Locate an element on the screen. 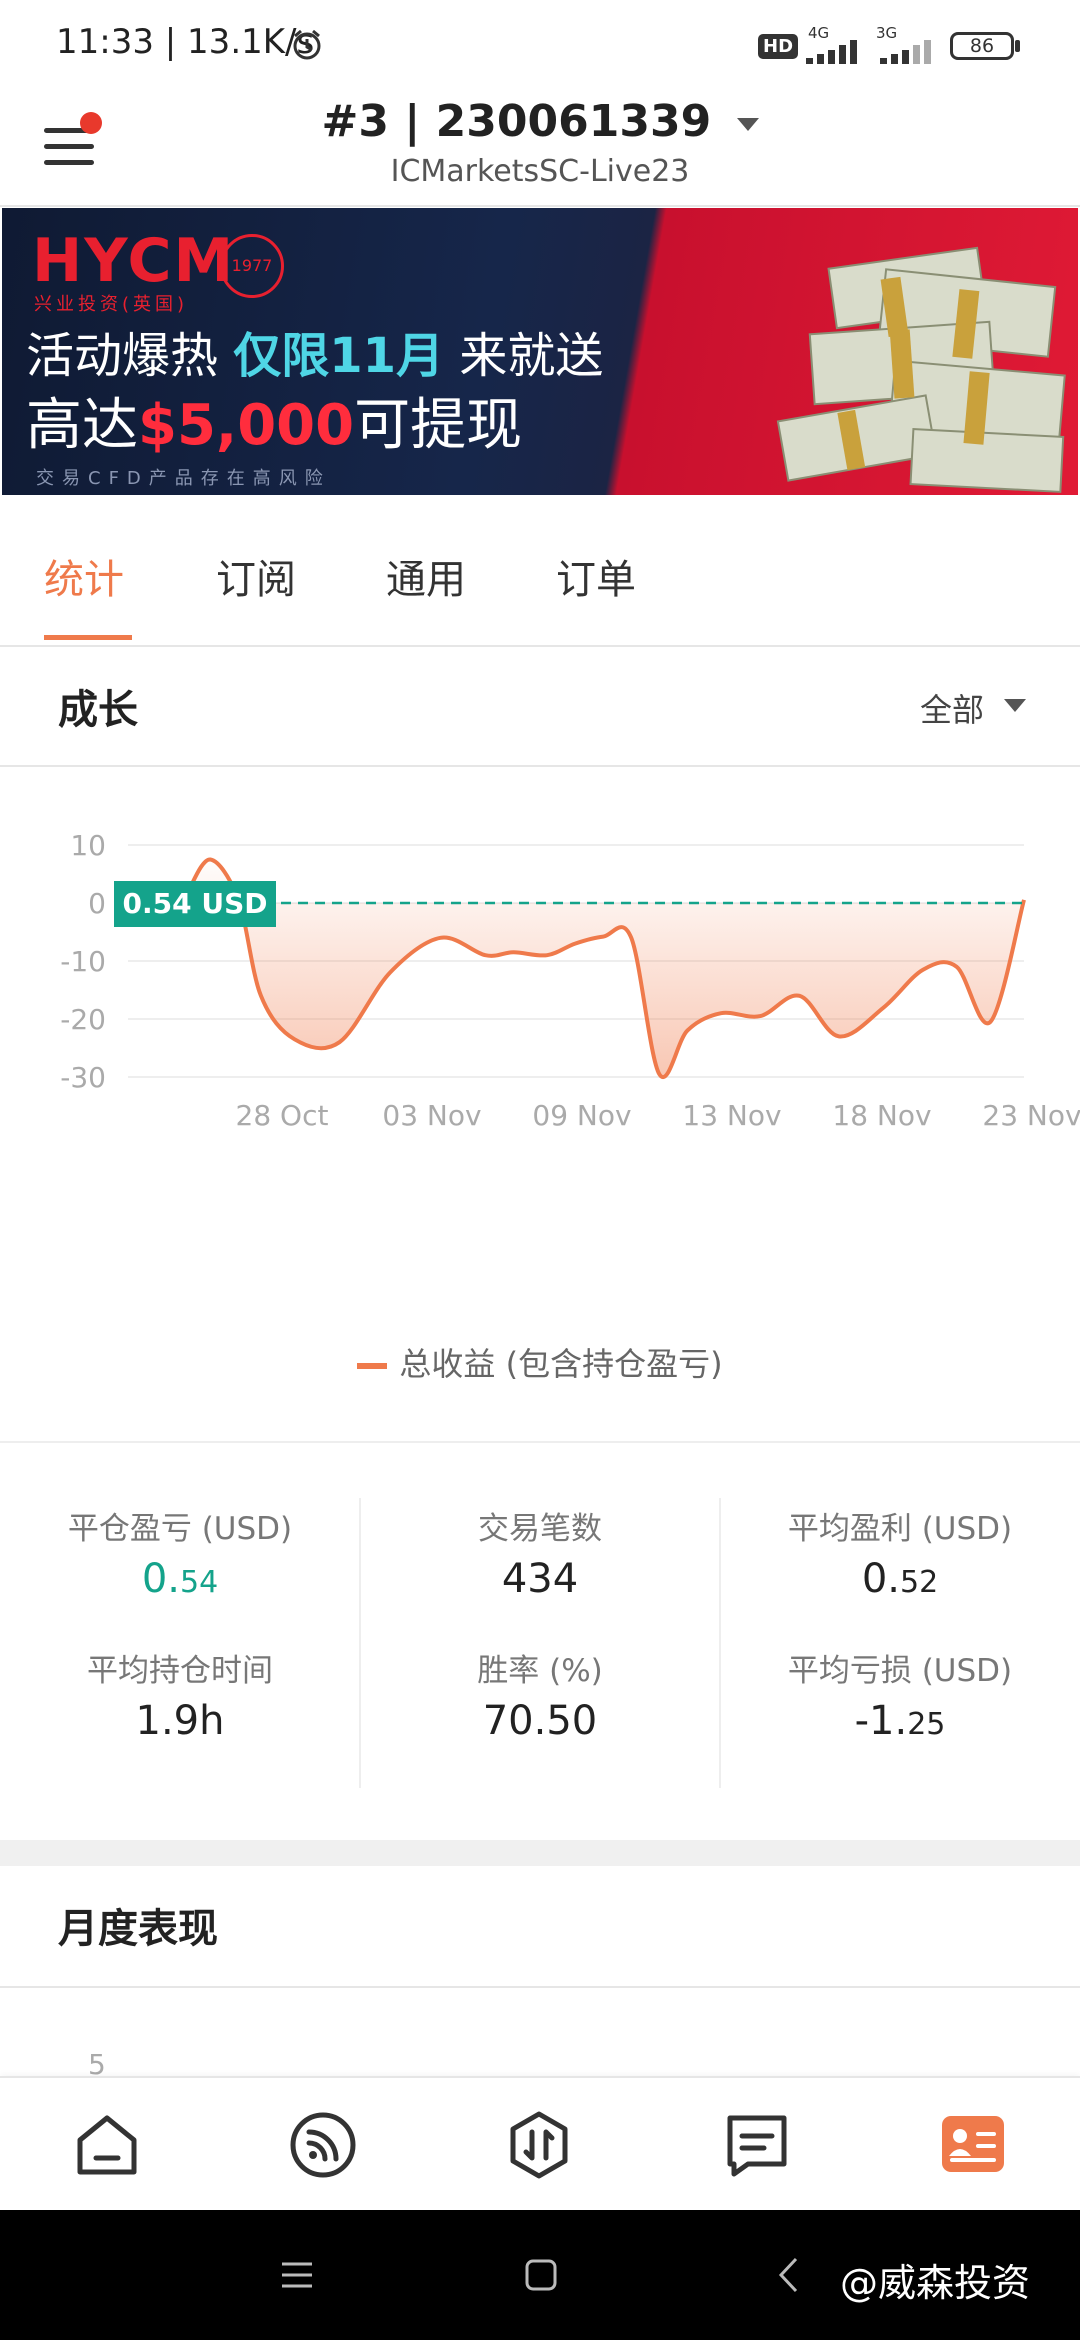 Image resolution: width=1080 pixels, height=2340 pixels. stat-win-rate: 胜率 (%) 70.50 is located at coordinates (540, 1694).